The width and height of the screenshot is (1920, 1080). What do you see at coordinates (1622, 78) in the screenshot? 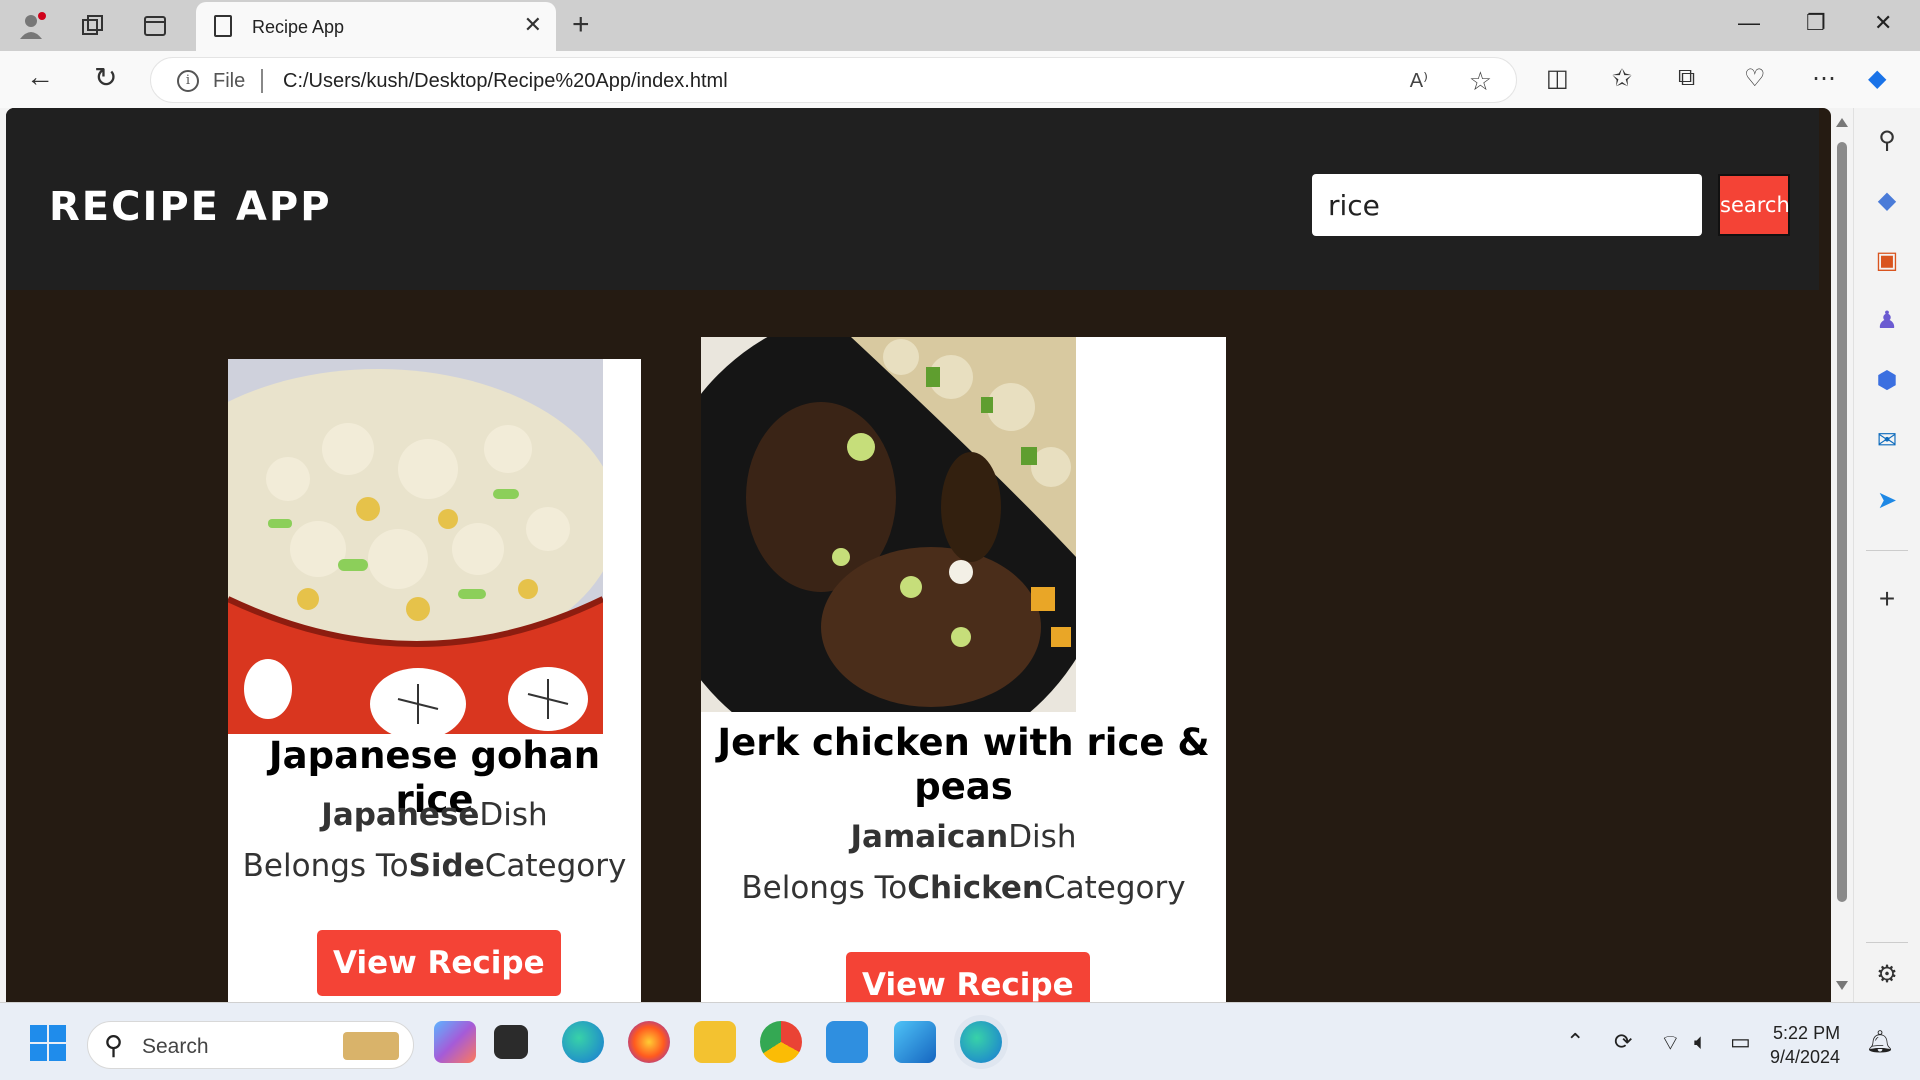
I see `favorites-icon: ✩` at bounding box center [1622, 78].